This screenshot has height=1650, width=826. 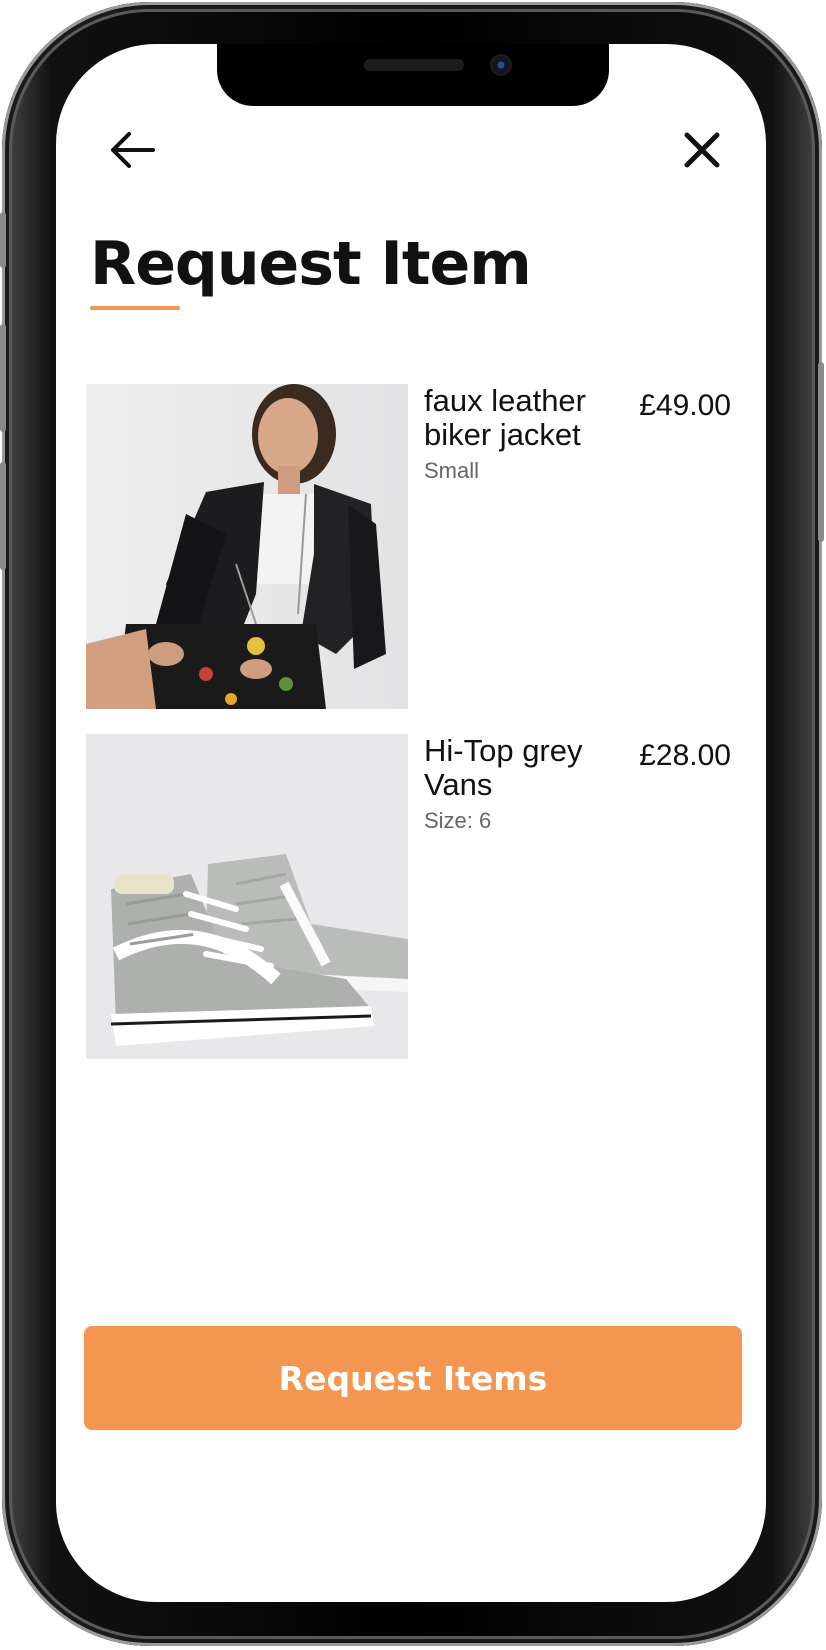 I want to click on close-button, so click(x=702, y=150).